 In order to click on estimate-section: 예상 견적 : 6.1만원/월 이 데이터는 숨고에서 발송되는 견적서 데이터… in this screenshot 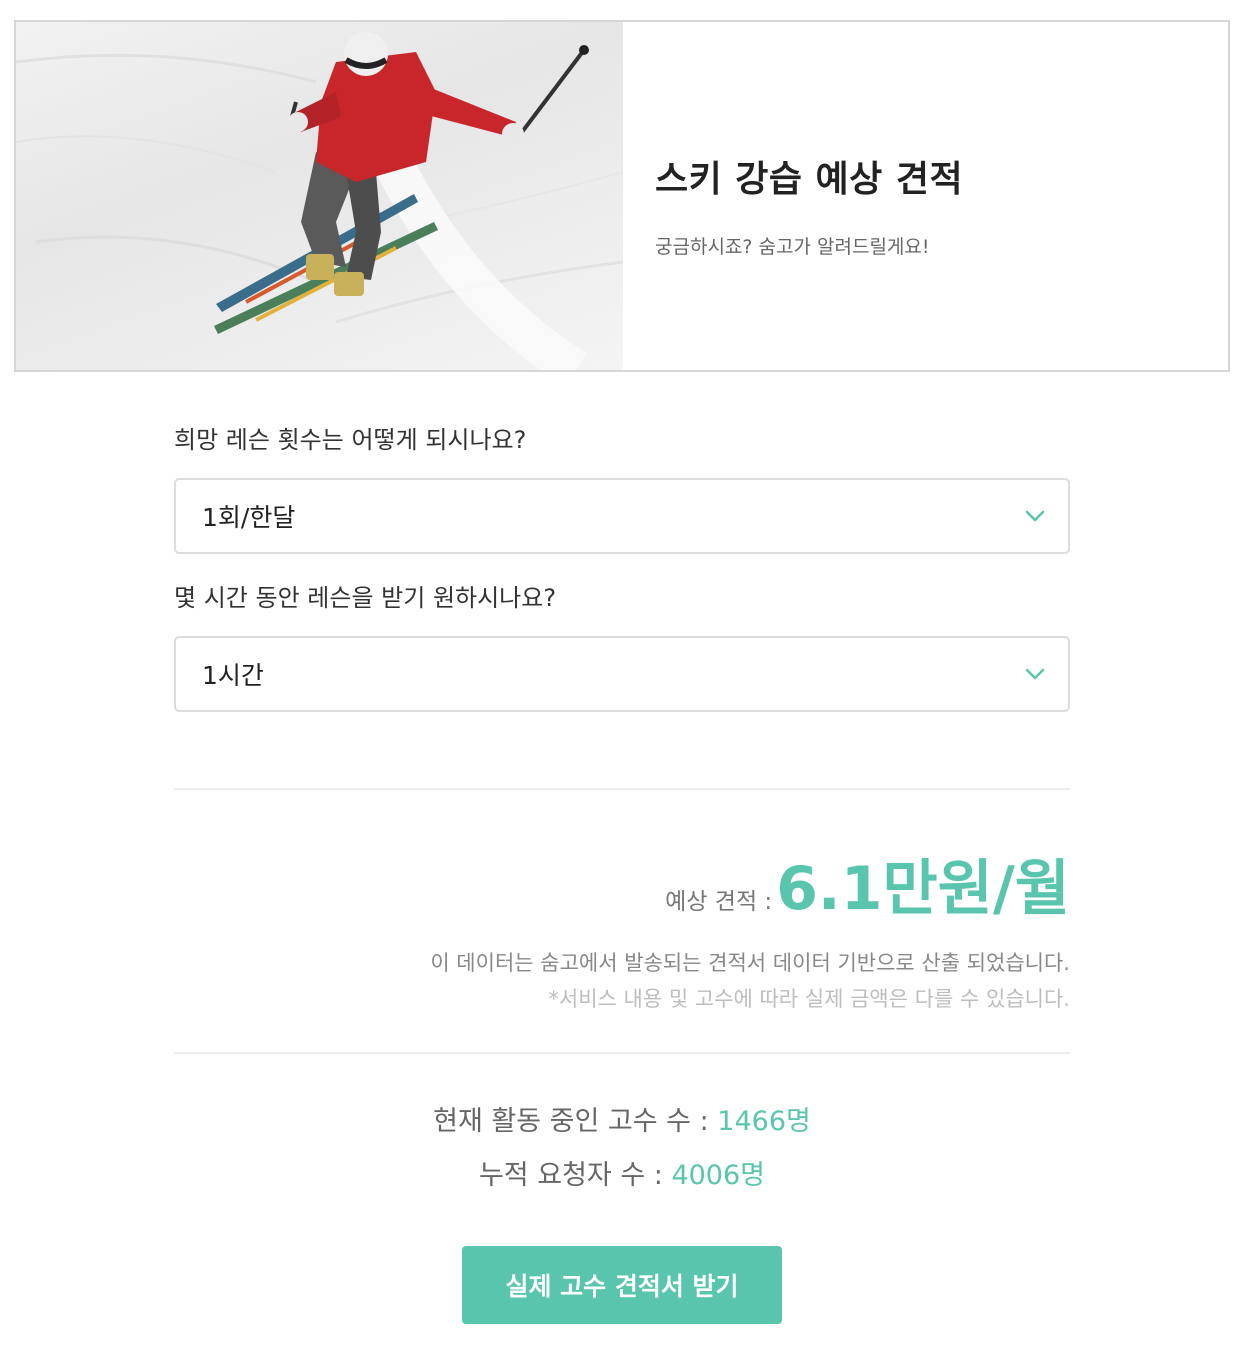, I will do `click(622, 926)`.